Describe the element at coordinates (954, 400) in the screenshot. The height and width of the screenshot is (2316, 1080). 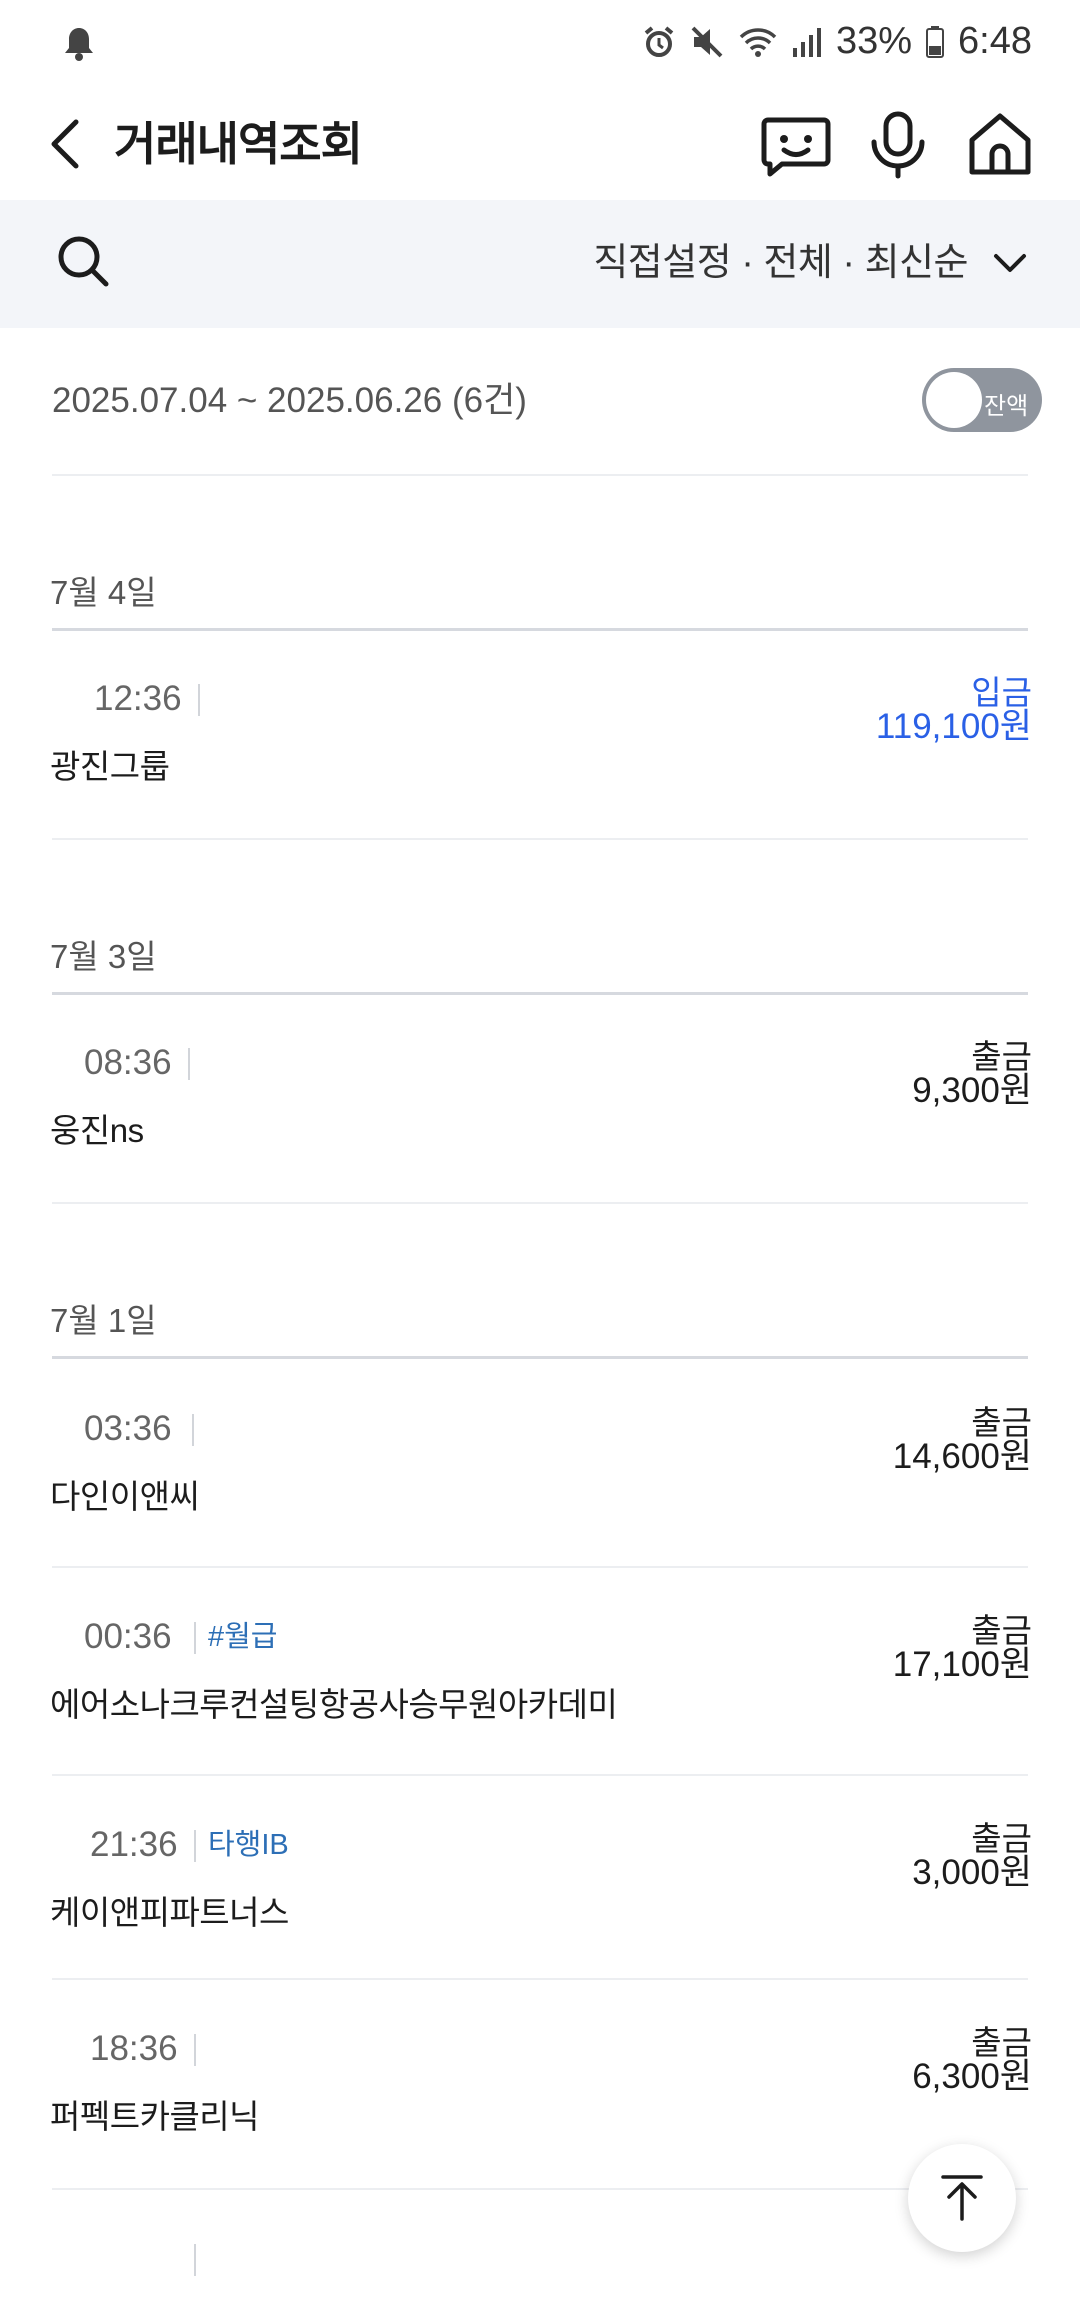
I see `toggle-knob` at that location.